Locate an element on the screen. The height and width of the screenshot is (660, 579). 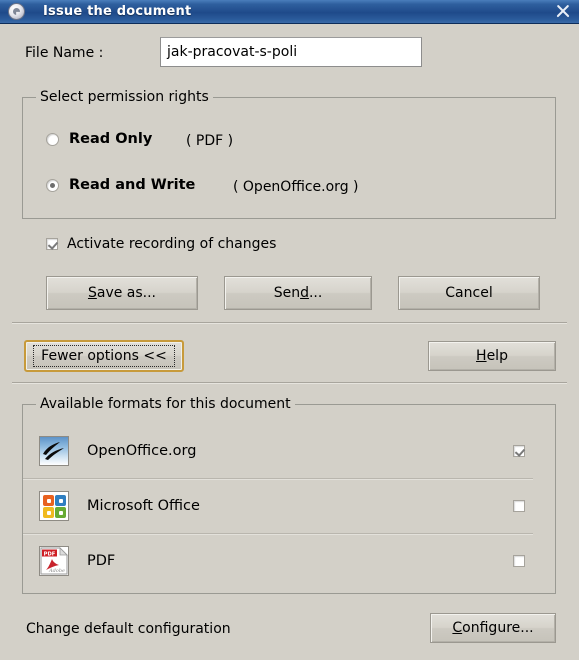
pdf-icon: PDF Adobe is located at coordinates (54, 561).